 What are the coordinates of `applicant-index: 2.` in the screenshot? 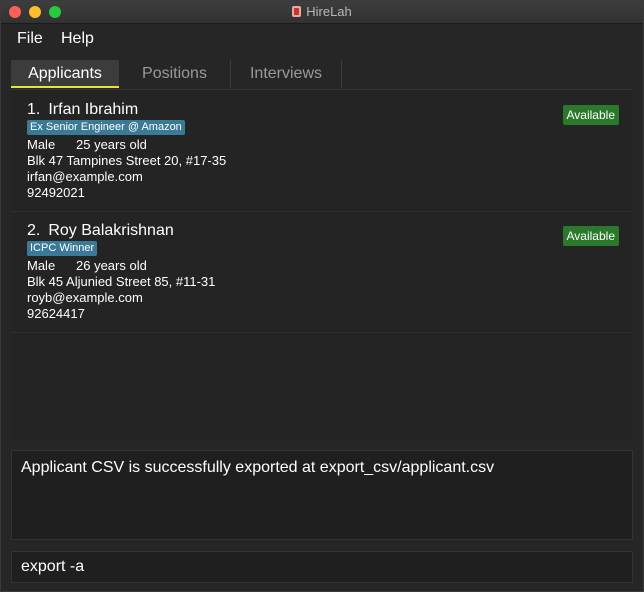 It's located at (34, 230).